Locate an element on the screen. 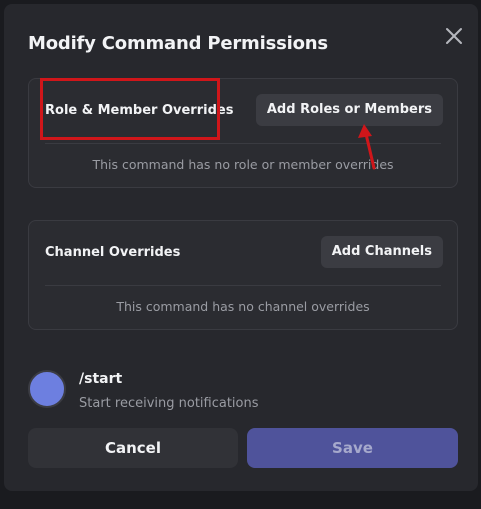 This screenshot has width=481, height=509. channel-overrides-heading: Channel Overrides is located at coordinates (113, 252).